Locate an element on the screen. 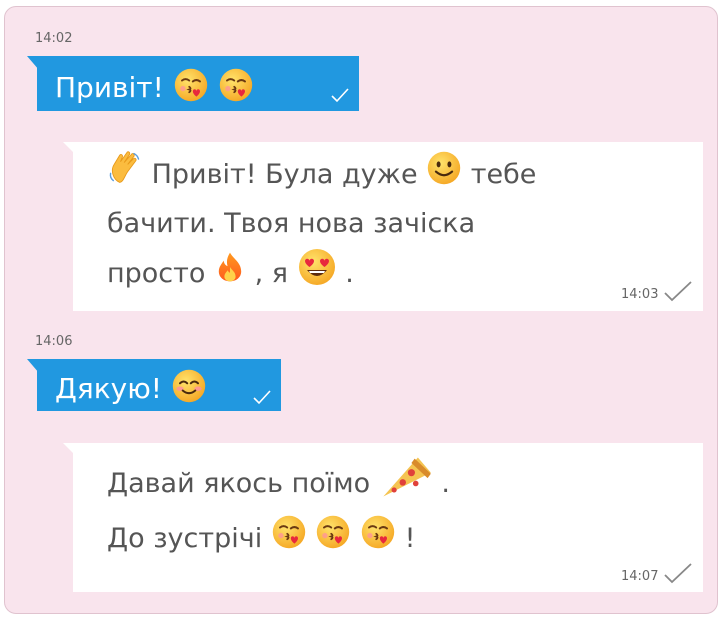 The height and width of the screenshot is (620, 723). message-text: ! is located at coordinates (410, 538).